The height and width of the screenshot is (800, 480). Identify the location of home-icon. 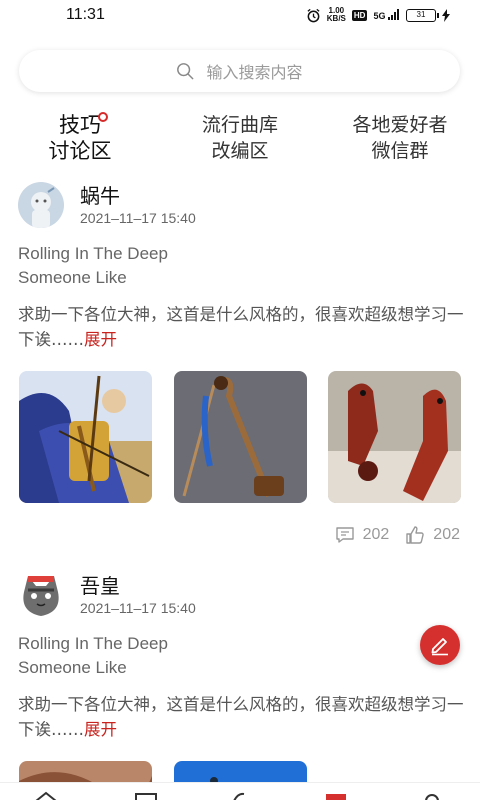
(46, 795).